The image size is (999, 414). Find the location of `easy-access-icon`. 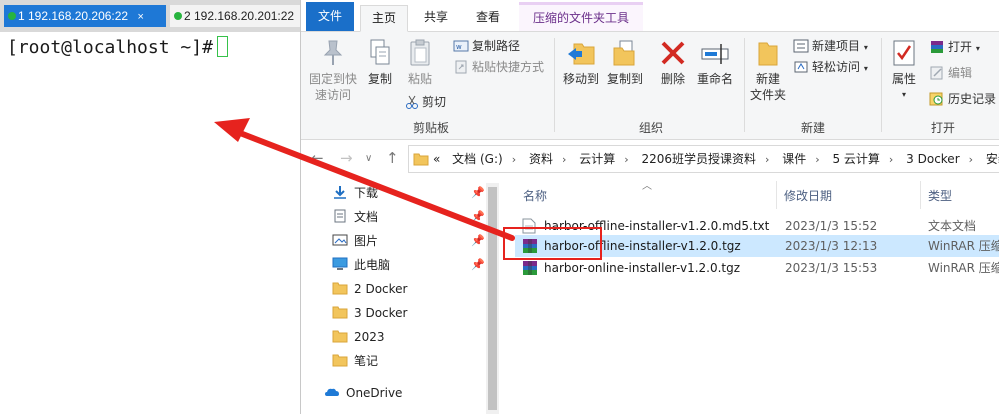

easy-access-icon is located at coordinates (801, 67).